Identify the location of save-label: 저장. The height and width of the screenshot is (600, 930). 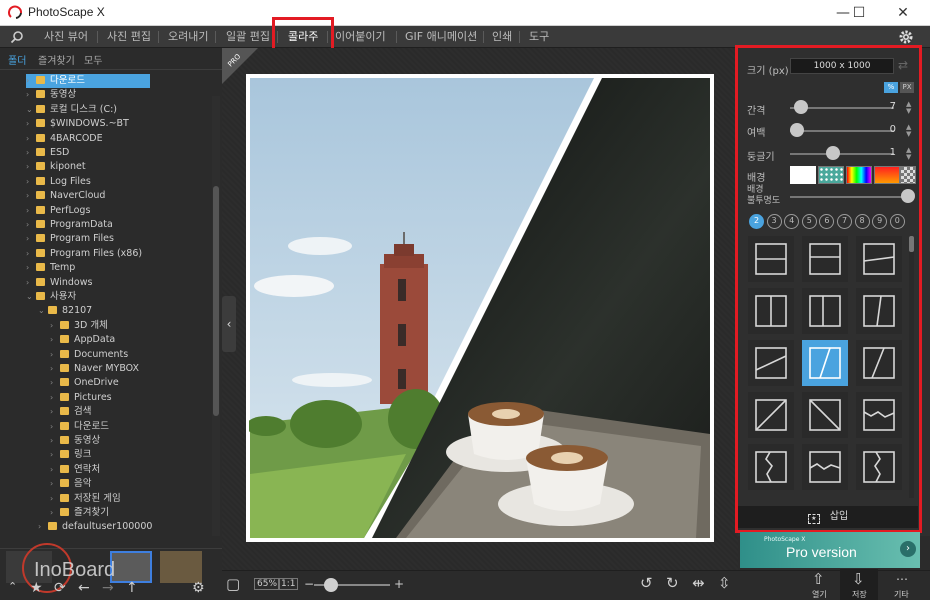
(859, 594).